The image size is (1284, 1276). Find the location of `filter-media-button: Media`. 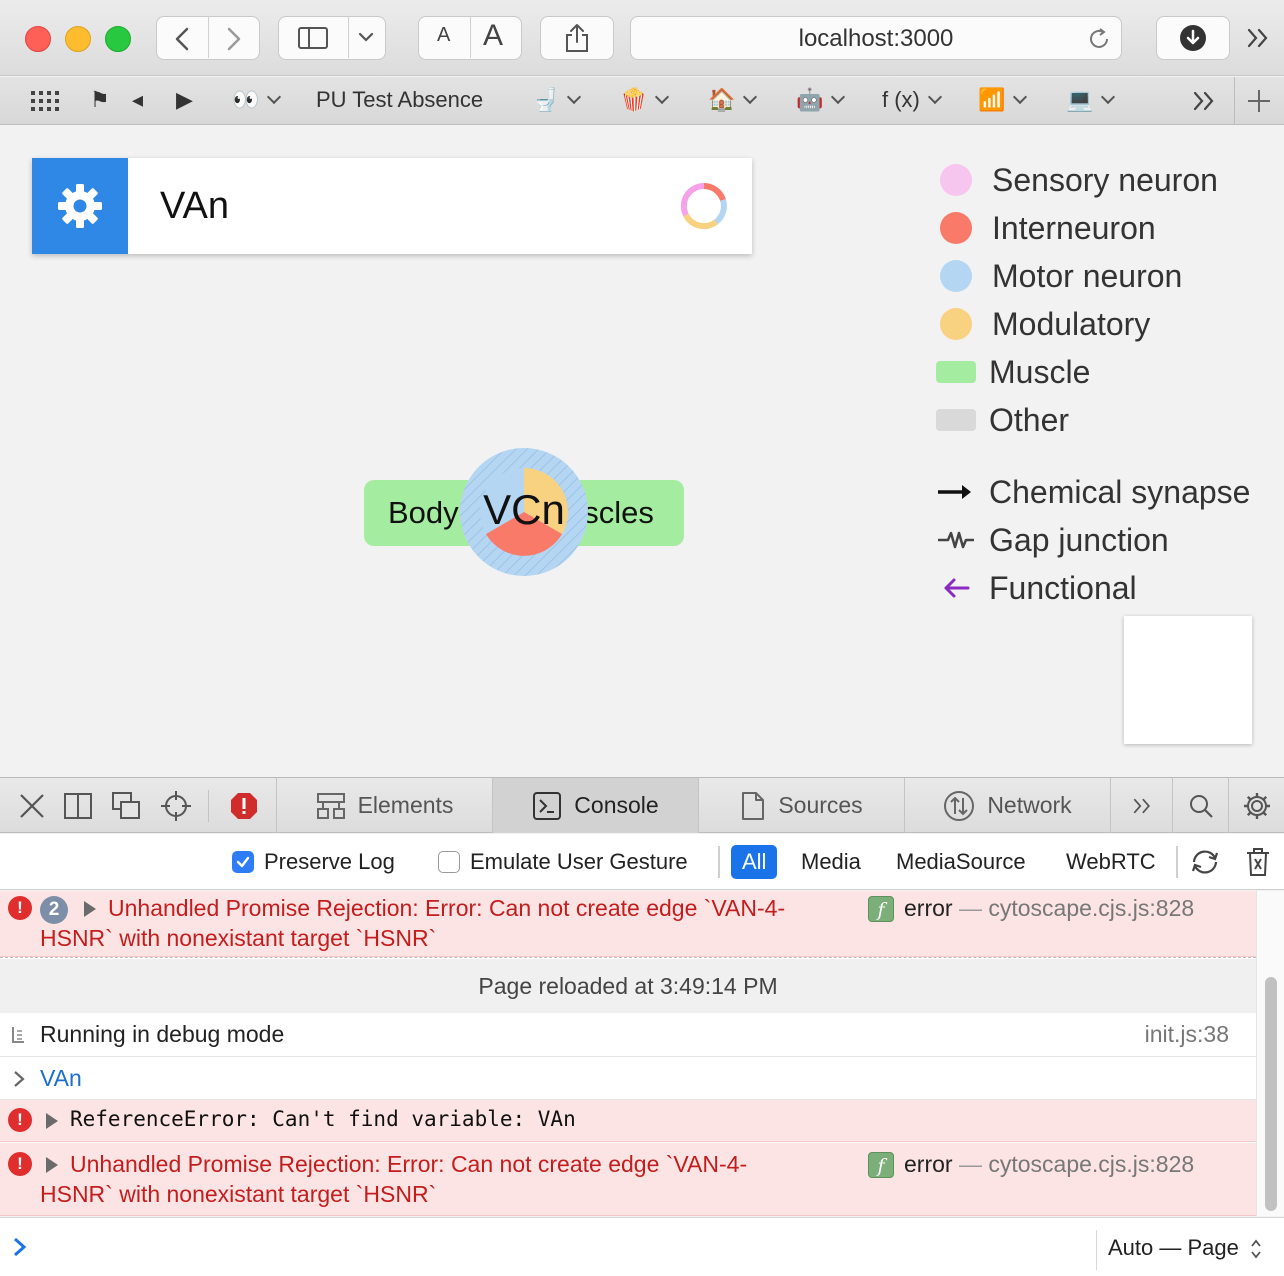

filter-media-button: Media is located at coordinates (831, 862).